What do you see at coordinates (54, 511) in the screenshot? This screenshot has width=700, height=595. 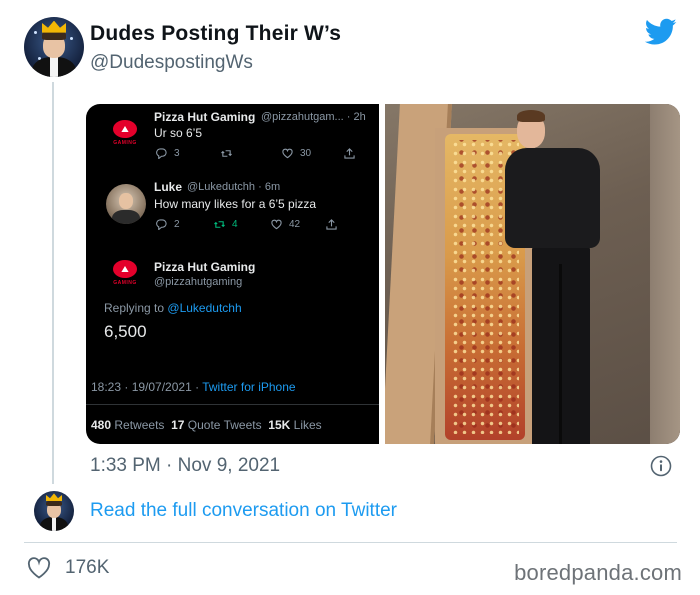 I see `profile-avatar-small` at bounding box center [54, 511].